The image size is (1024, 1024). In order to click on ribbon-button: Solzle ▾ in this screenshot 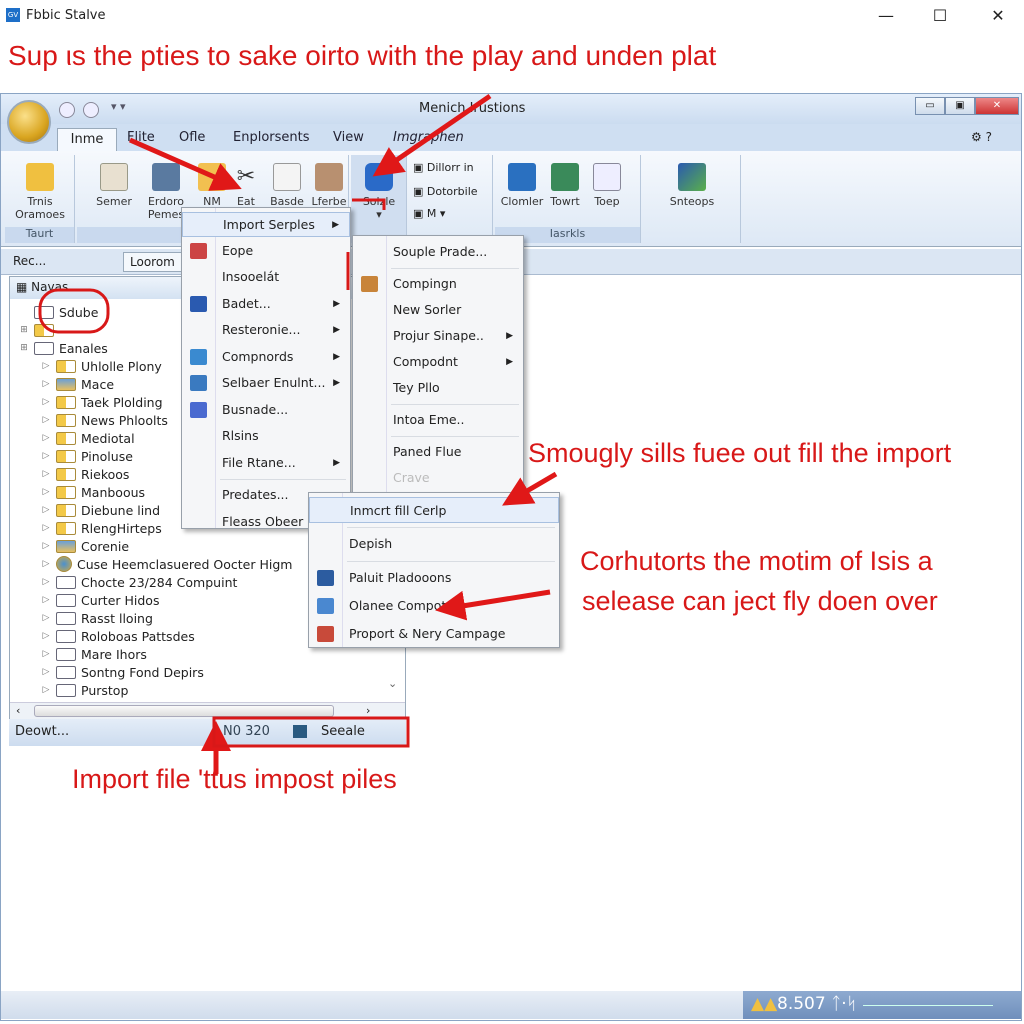, I will do `click(379, 192)`.